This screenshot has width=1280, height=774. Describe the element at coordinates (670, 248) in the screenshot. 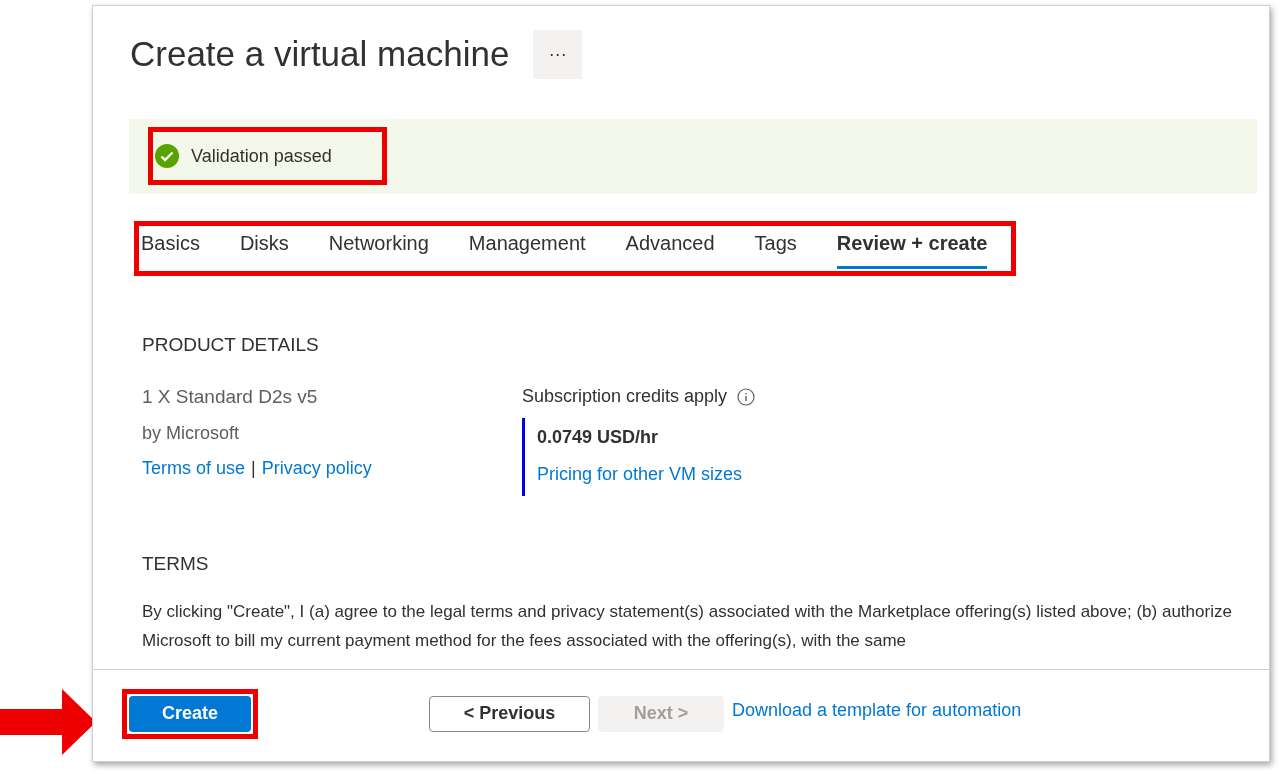

I see `tab: Advanced` at that location.